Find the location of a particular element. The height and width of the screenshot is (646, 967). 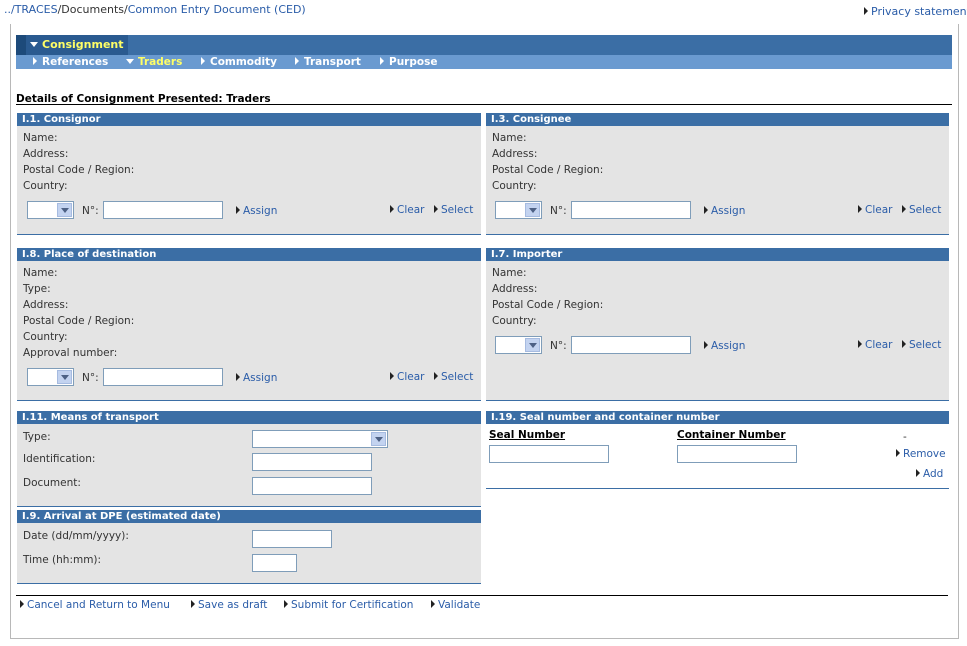

destination-type-select is located at coordinates (50, 377).